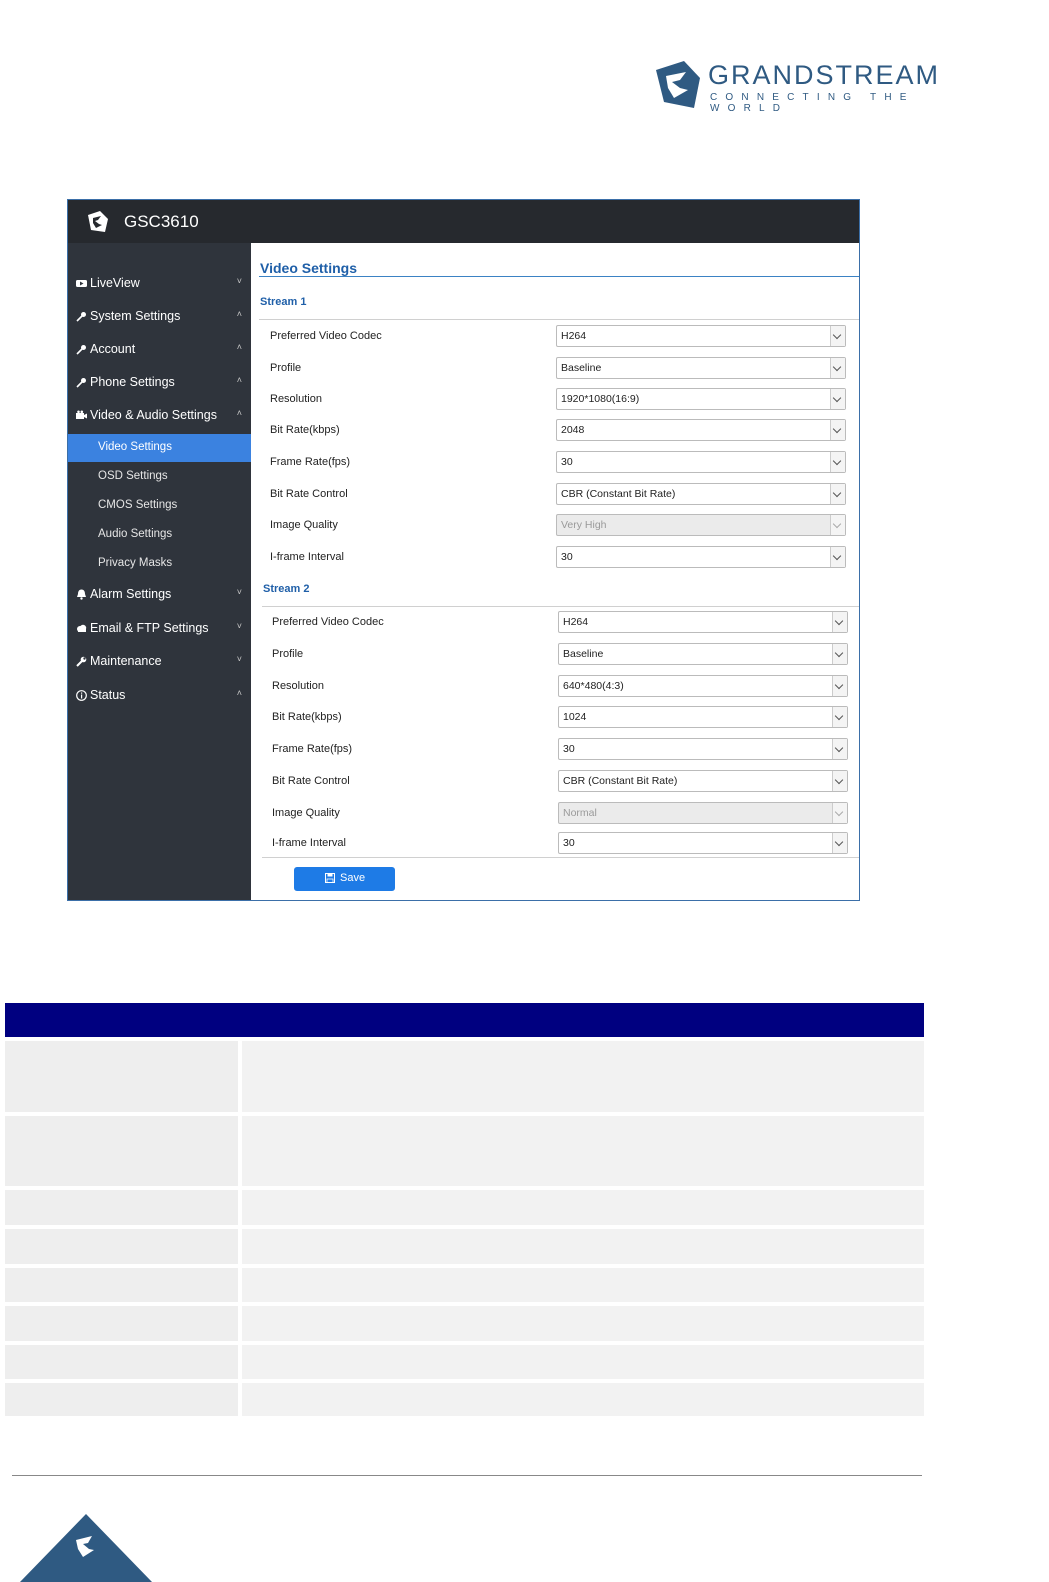 This screenshot has width=1049, height=1582. Describe the element at coordinates (159, 448) in the screenshot. I see `sidebar-subitem-video-settings: Video Settings` at that location.